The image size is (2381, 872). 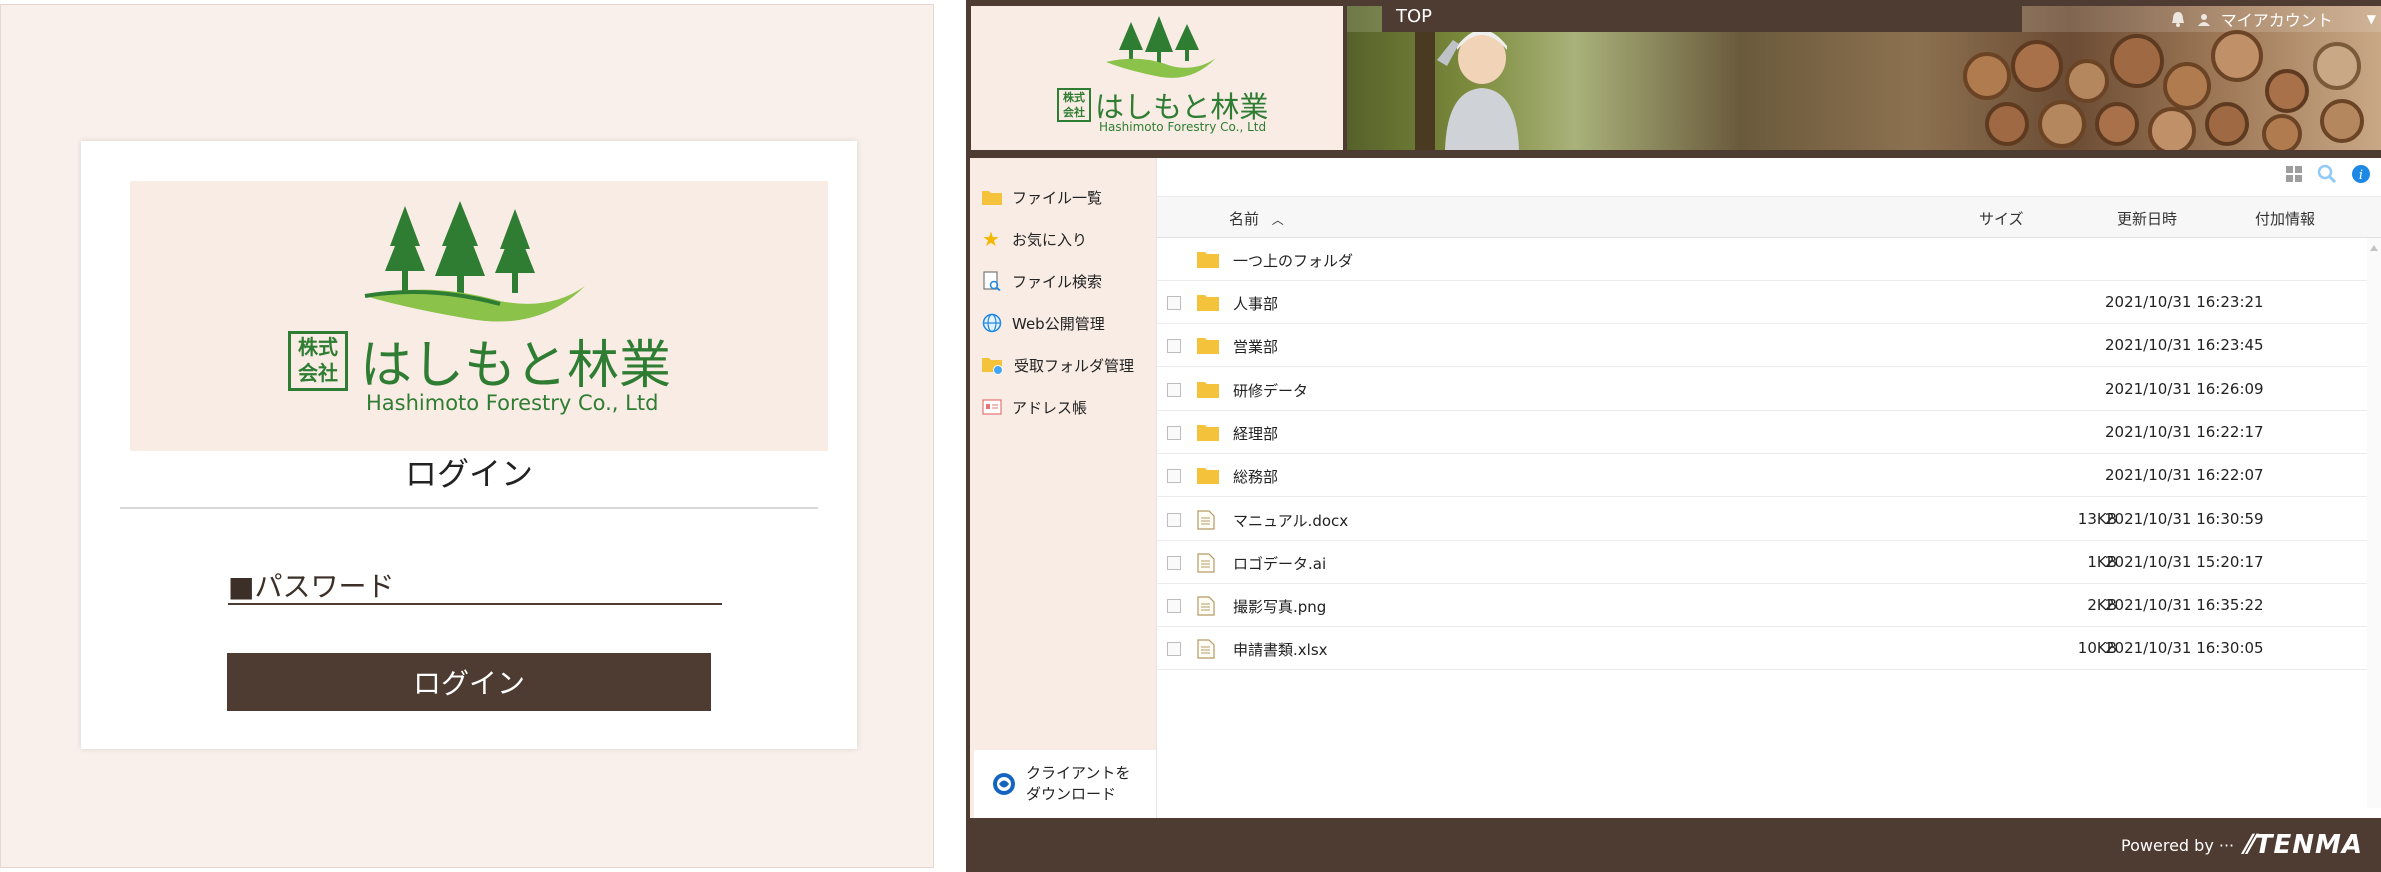 I want to click on header: 株式 会社 はしもと林業 Hashimoto Forestry Co., Ltd, so click(x=1673, y=79).